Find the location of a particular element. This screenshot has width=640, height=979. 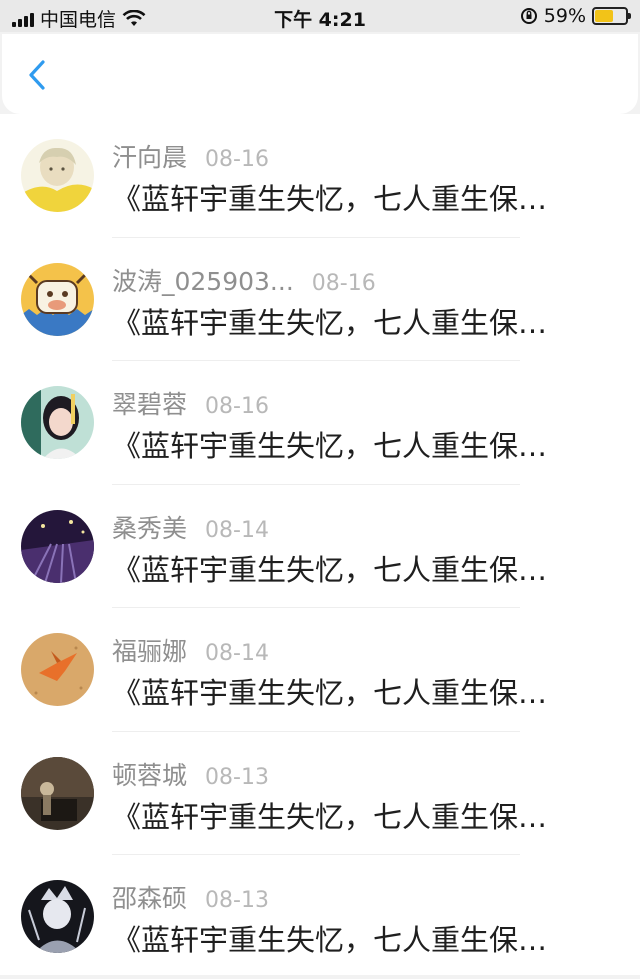

sender-name: 顿蓉城 is located at coordinates (150, 775).